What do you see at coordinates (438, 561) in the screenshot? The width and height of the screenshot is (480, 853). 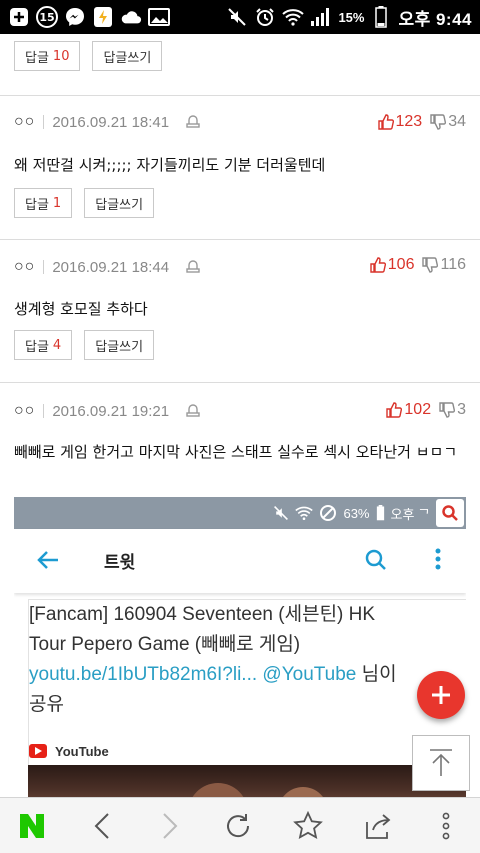 I see `more-vertical-icon` at bounding box center [438, 561].